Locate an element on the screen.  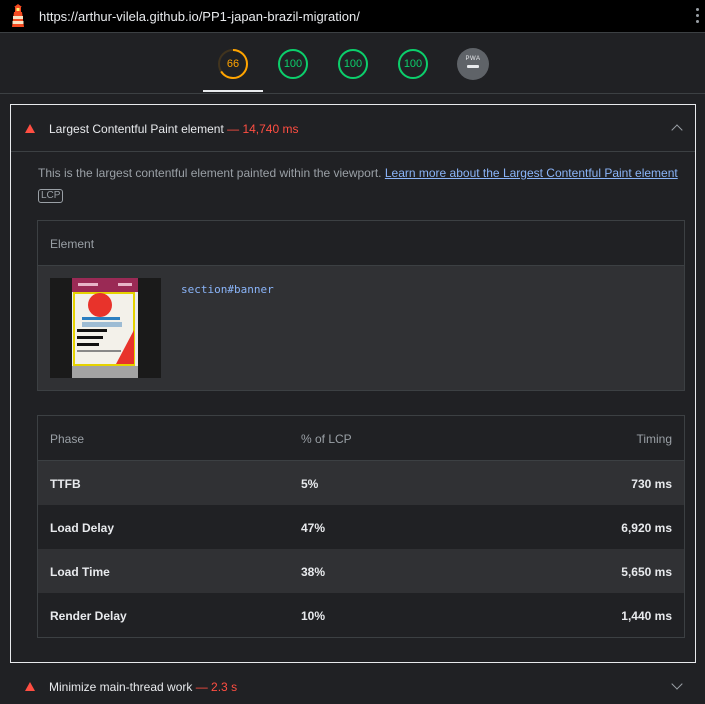
phase-name: Load Delay is located at coordinates (82, 528).